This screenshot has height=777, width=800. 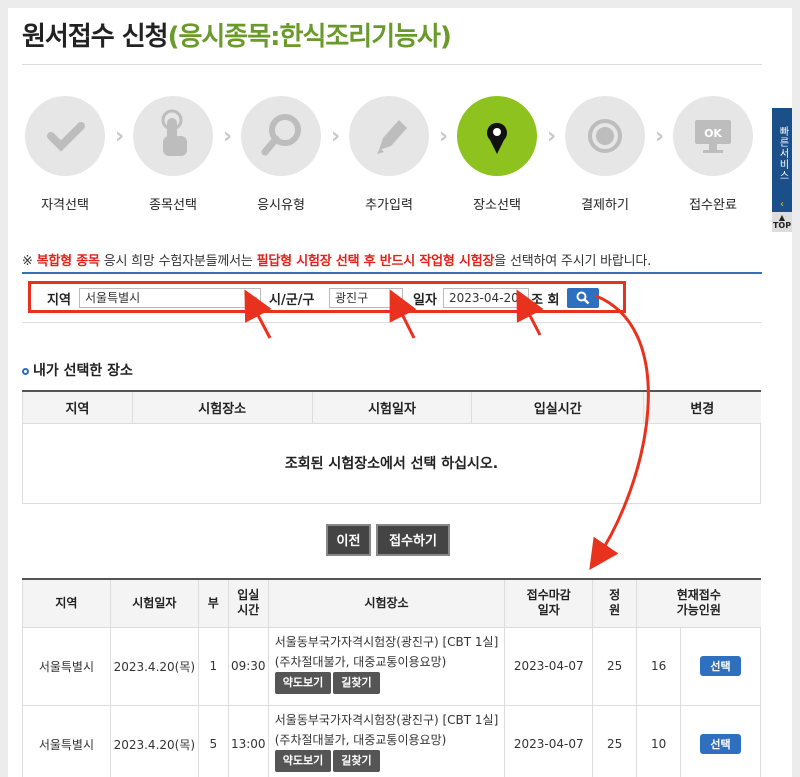 What do you see at coordinates (713, 154) in the screenshot?
I see `step-complete: OK 접수완료` at bounding box center [713, 154].